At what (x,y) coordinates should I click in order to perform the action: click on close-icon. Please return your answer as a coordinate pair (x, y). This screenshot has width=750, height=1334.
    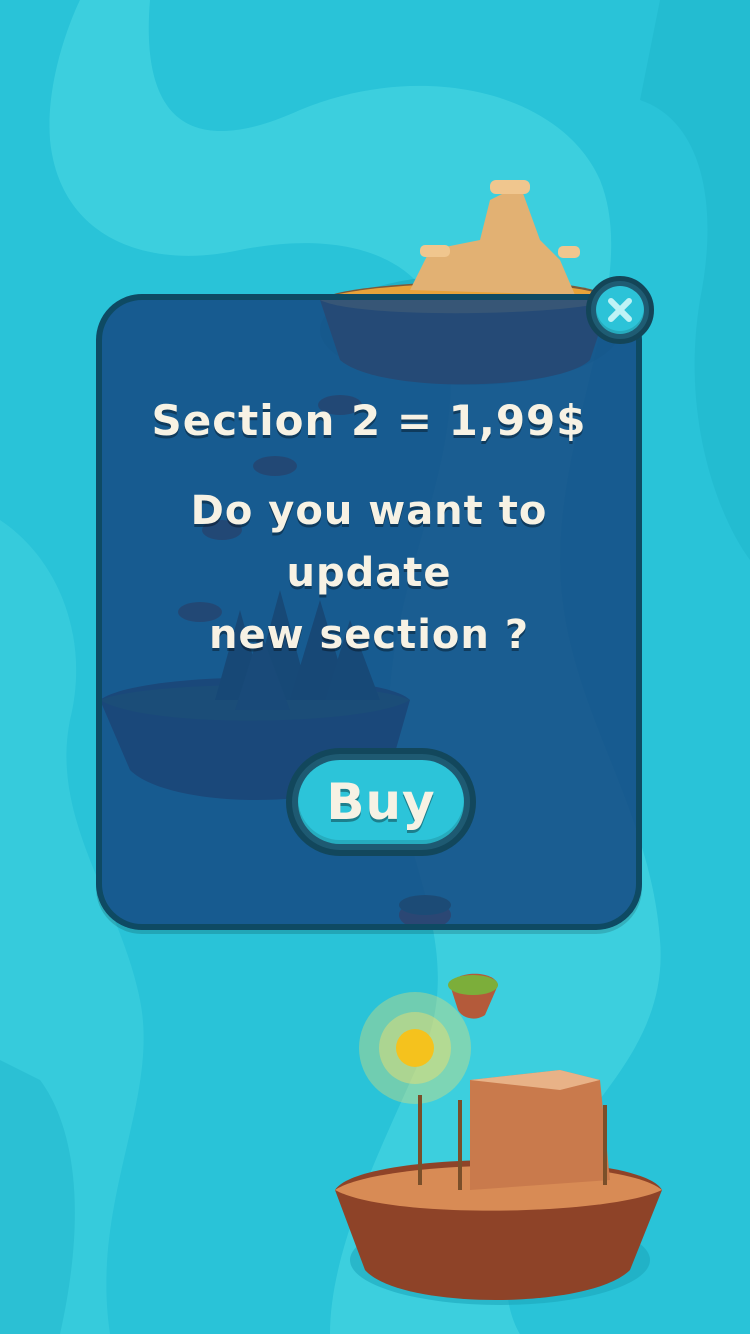
    Looking at the image, I should click on (620, 310).